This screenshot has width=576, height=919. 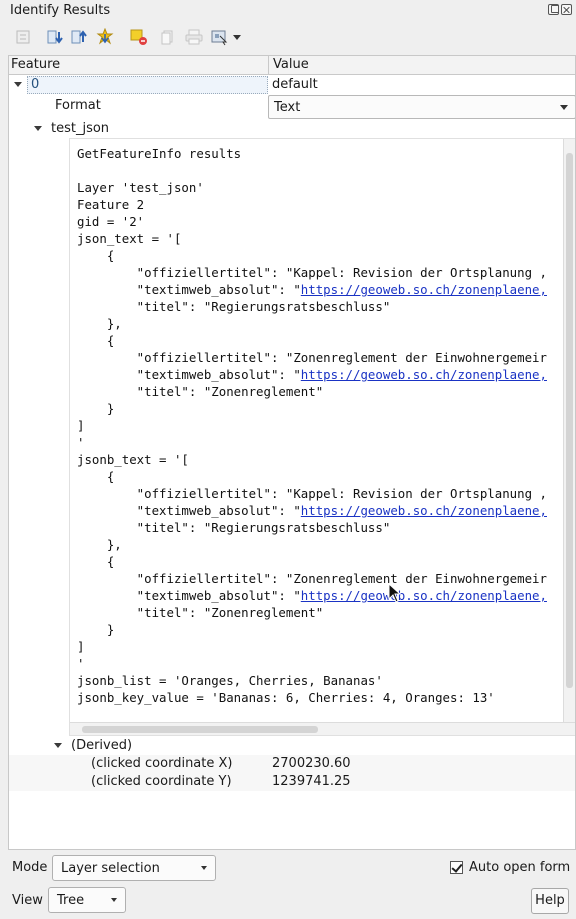 What do you see at coordinates (110, 868) in the screenshot?
I see `mode-value: Layer selection` at bounding box center [110, 868].